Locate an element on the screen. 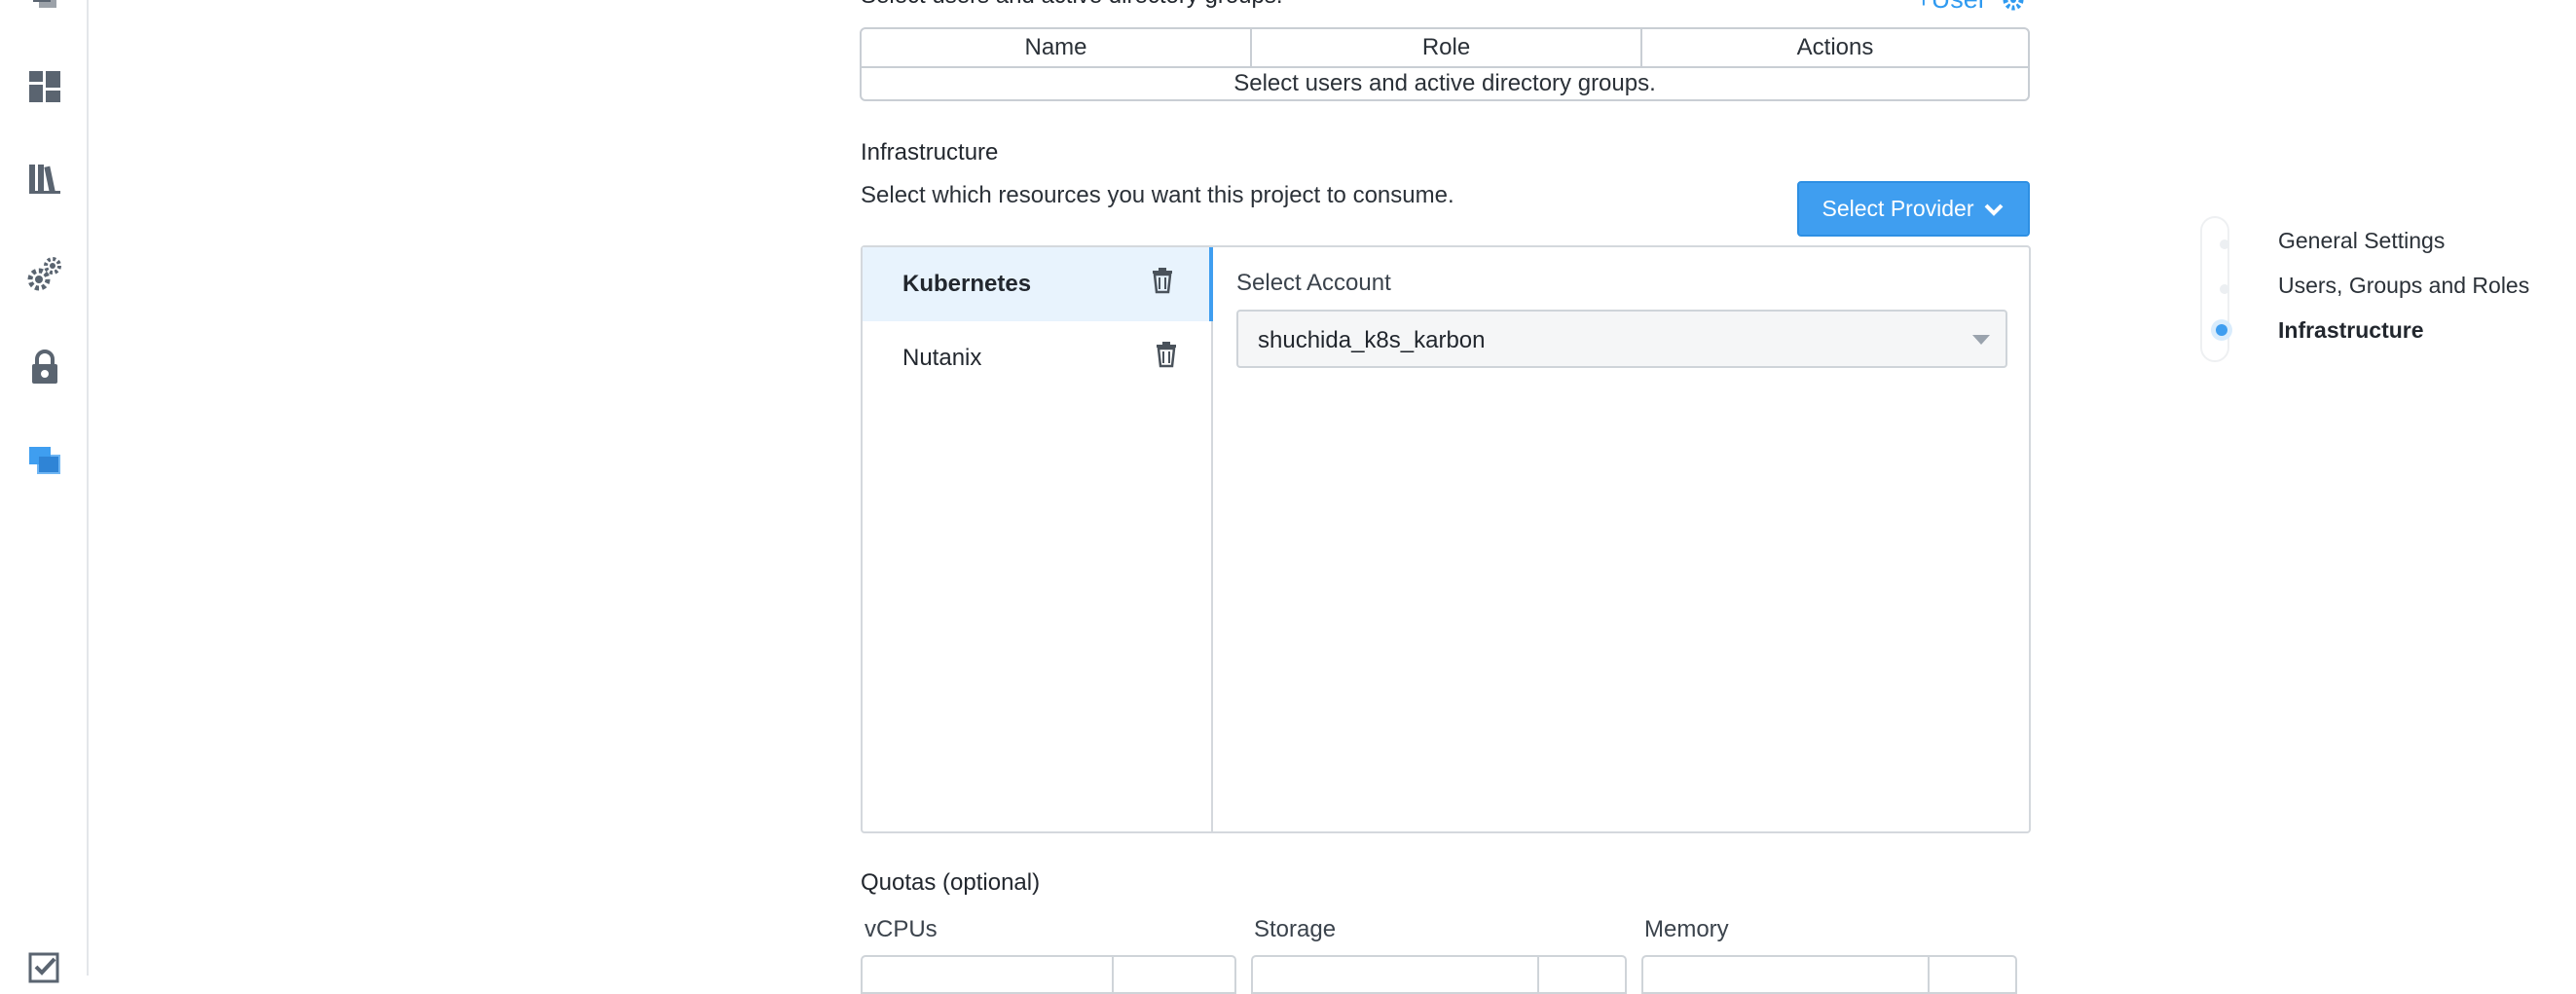 The height and width of the screenshot is (994, 2576). vcpus-input is located at coordinates (987, 974).